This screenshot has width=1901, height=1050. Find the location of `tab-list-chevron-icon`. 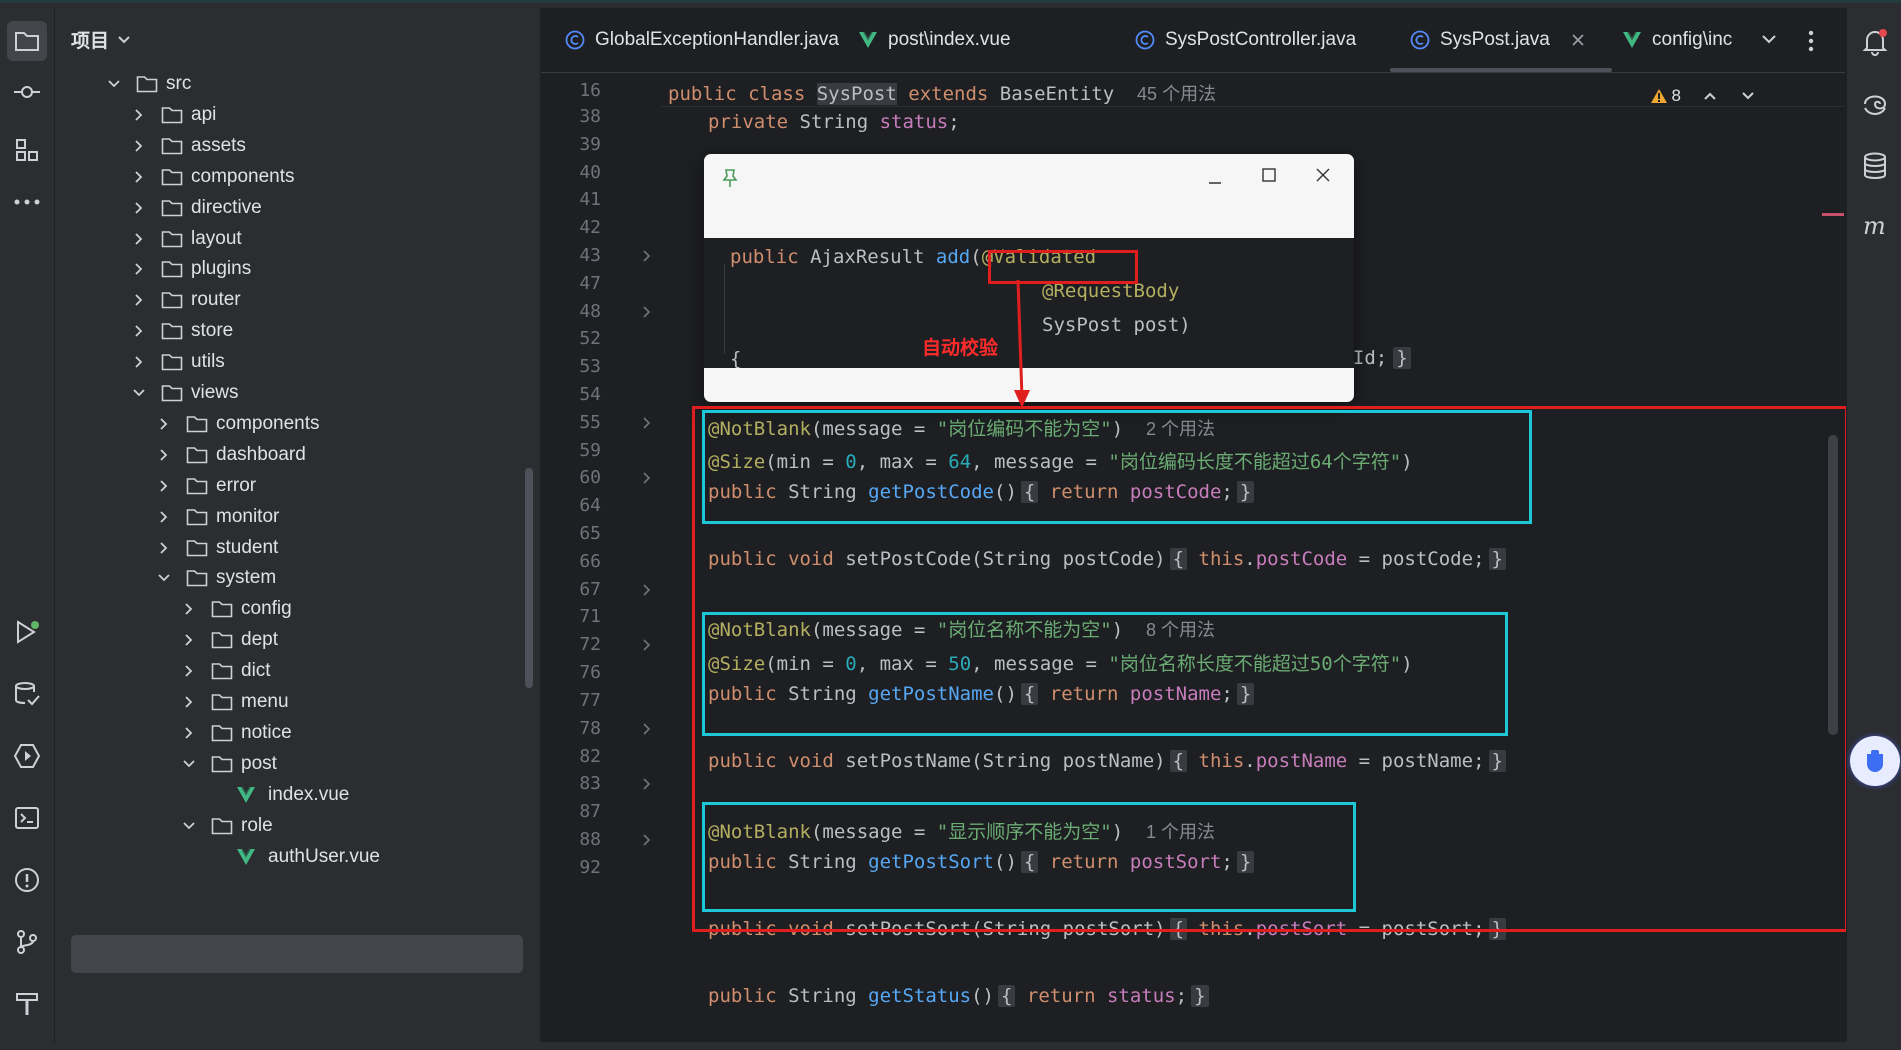

tab-list-chevron-icon is located at coordinates (1769, 41).